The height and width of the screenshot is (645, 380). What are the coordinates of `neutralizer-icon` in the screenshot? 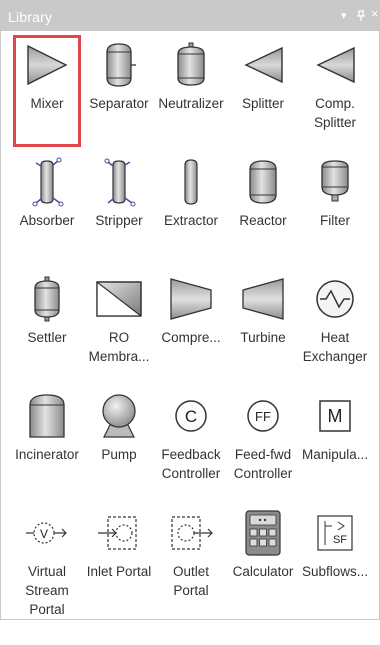 It's located at (191, 65).